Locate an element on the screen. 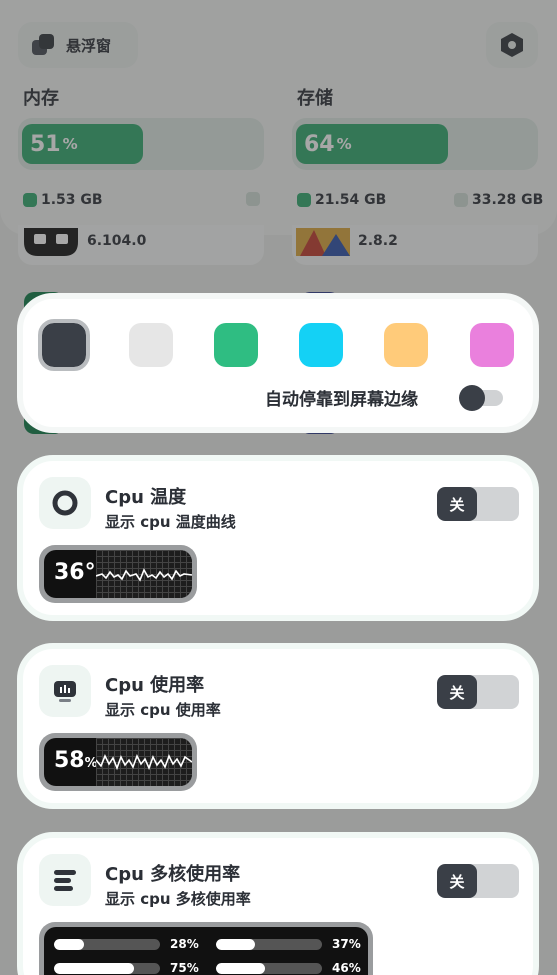  cpu-usage-icon-box is located at coordinates (65, 691).